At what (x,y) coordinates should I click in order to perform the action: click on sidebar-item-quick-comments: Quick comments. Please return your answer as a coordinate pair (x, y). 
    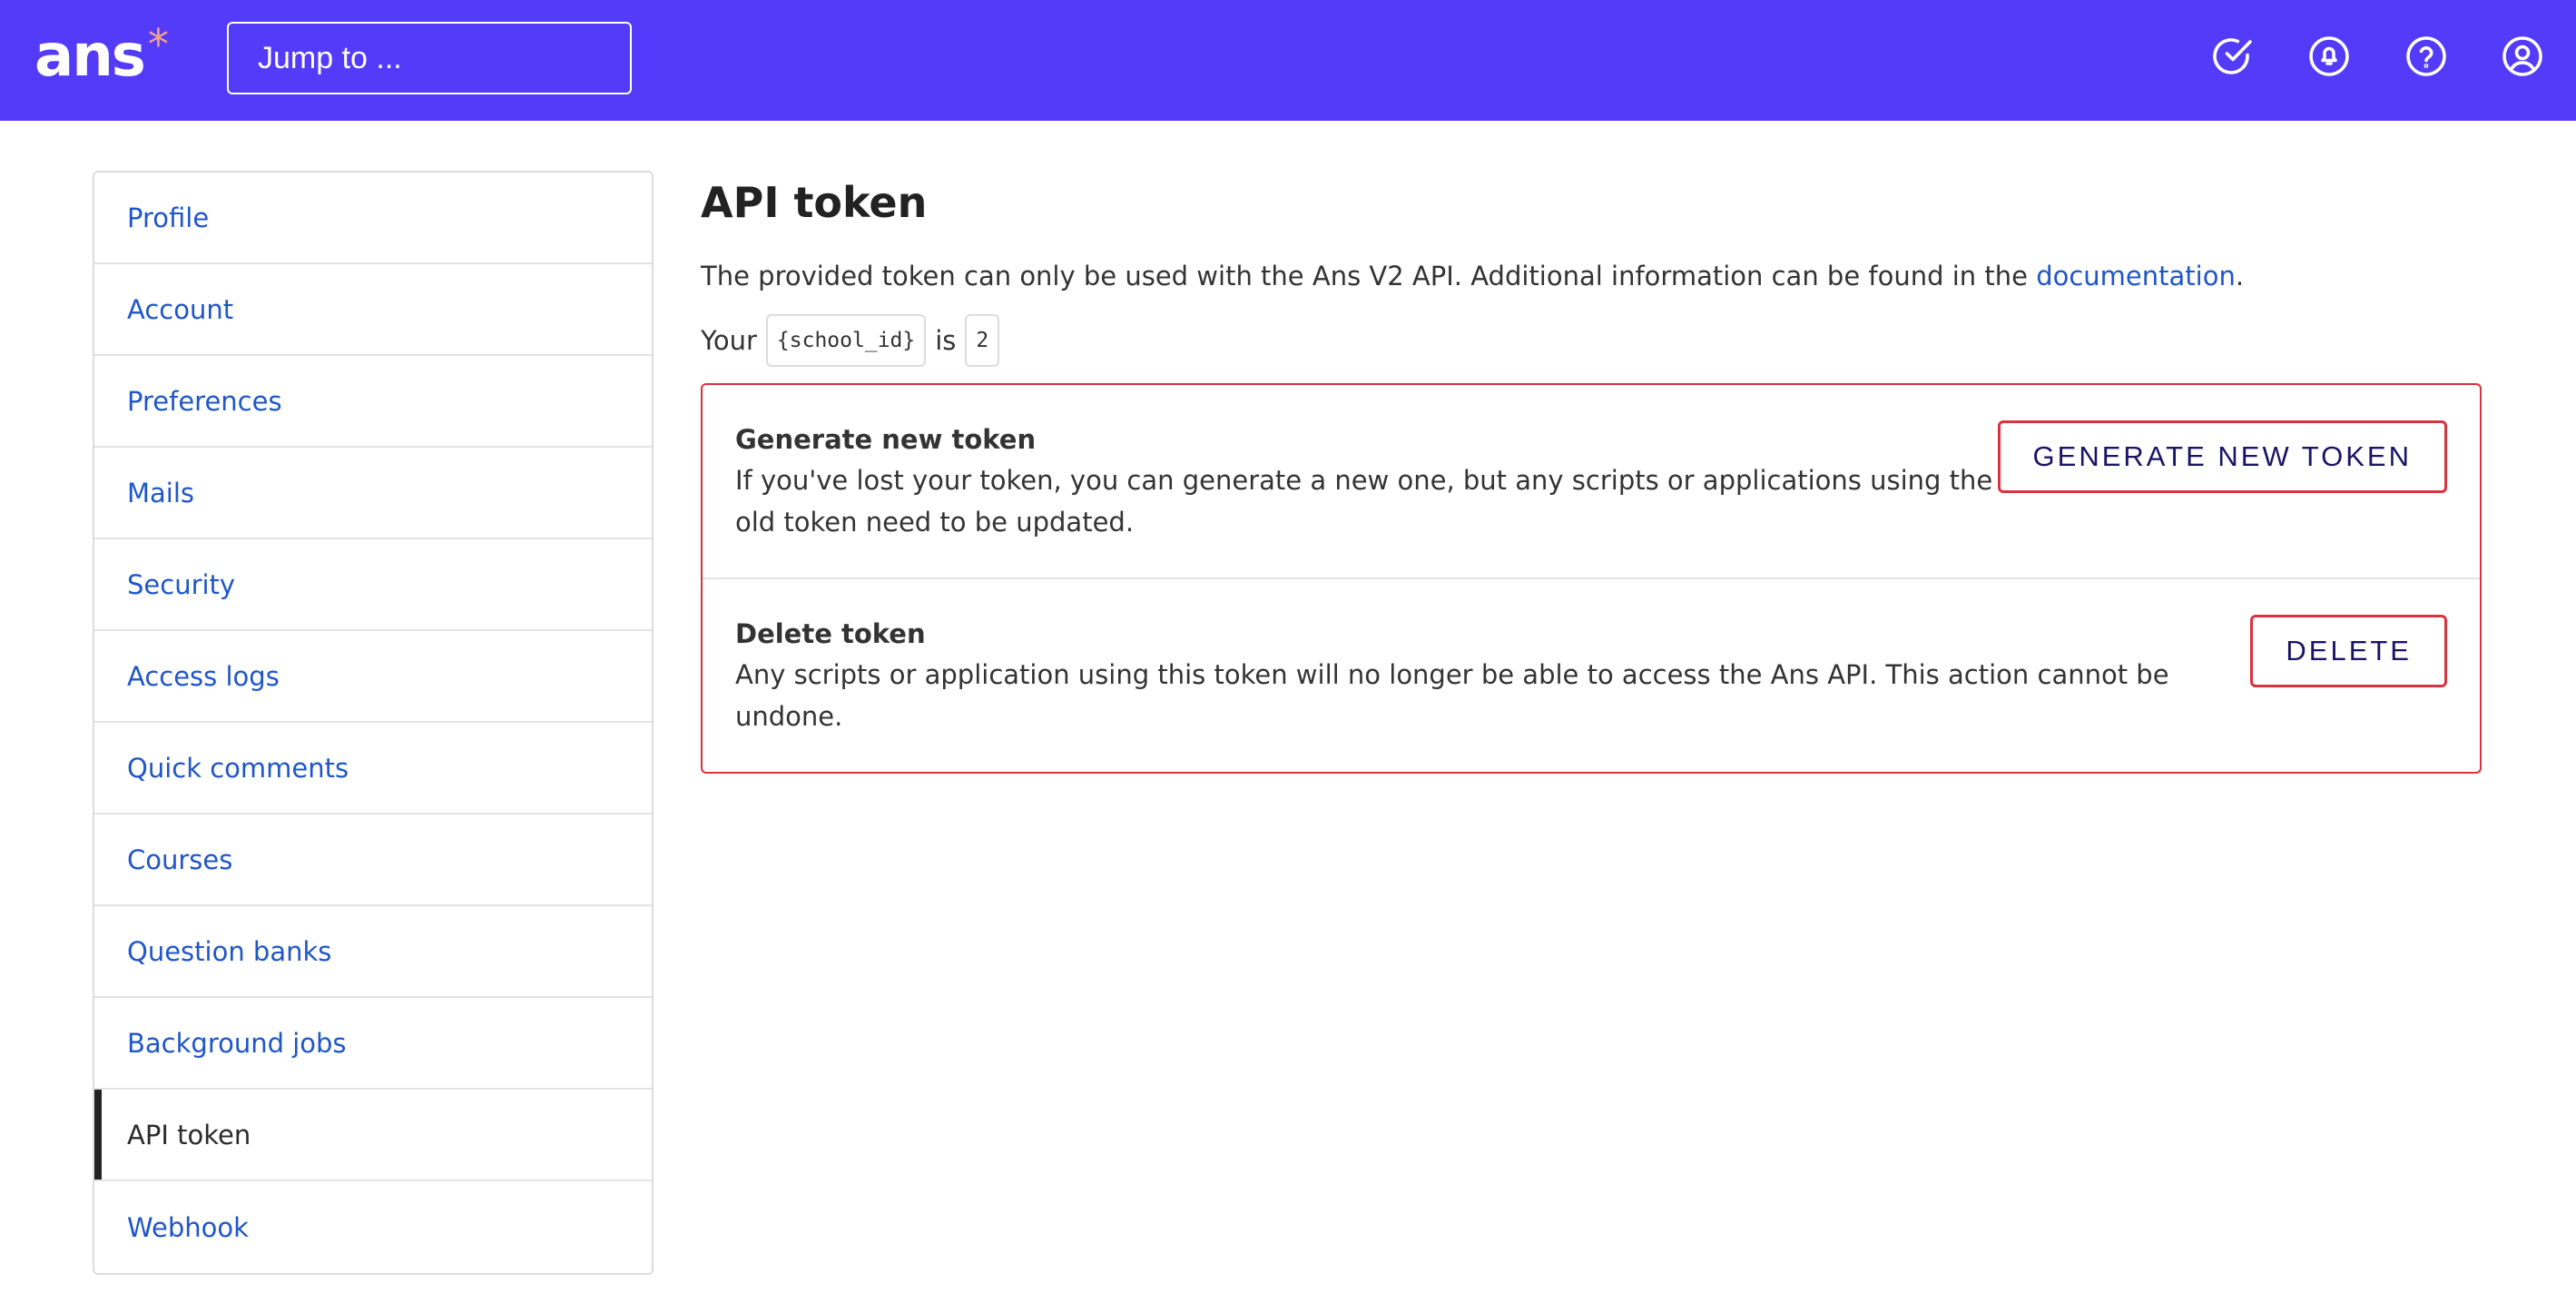
    Looking at the image, I should click on (373, 768).